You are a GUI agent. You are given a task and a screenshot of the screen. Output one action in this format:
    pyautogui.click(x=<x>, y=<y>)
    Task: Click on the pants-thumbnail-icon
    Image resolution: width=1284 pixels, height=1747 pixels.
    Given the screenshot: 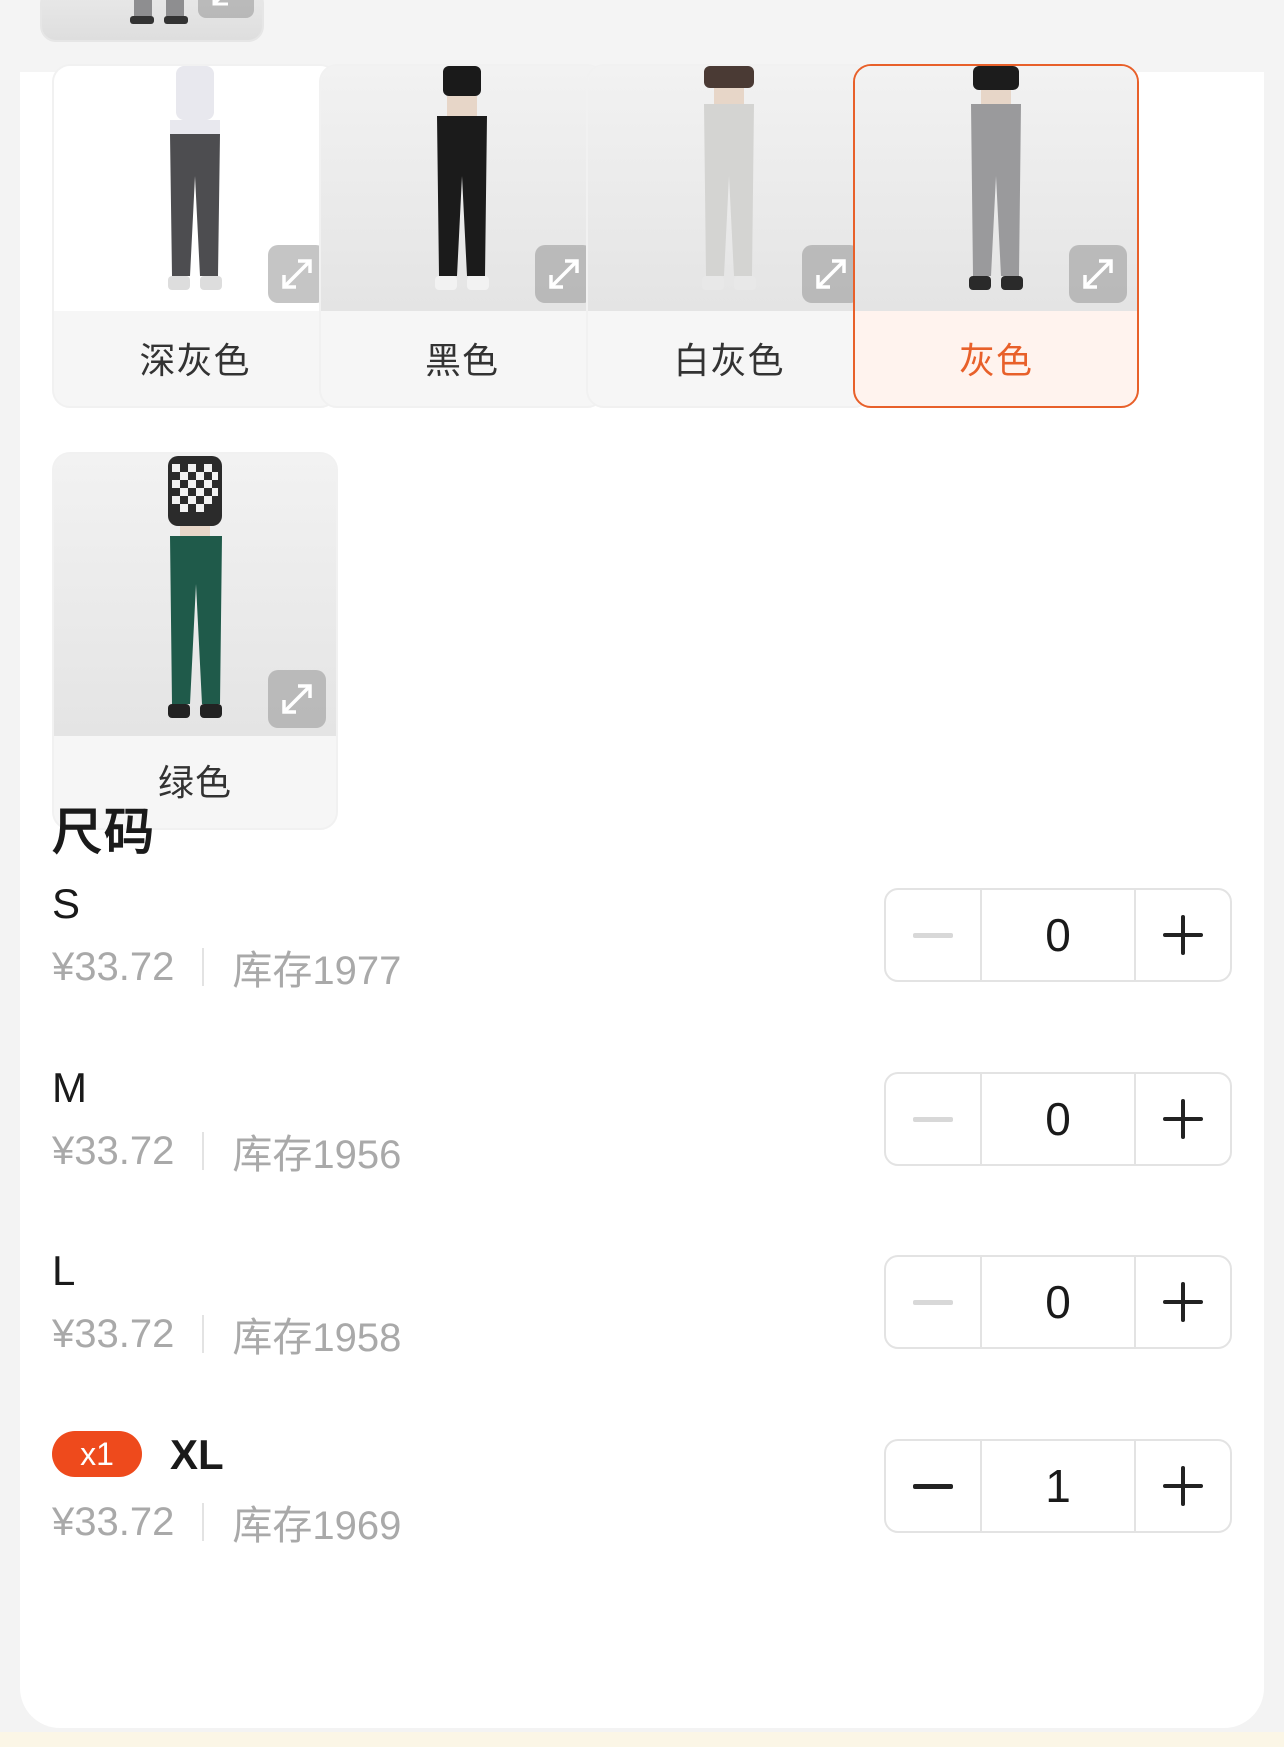 What is the action you would take?
    pyautogui.click(x=159, y=12)
    